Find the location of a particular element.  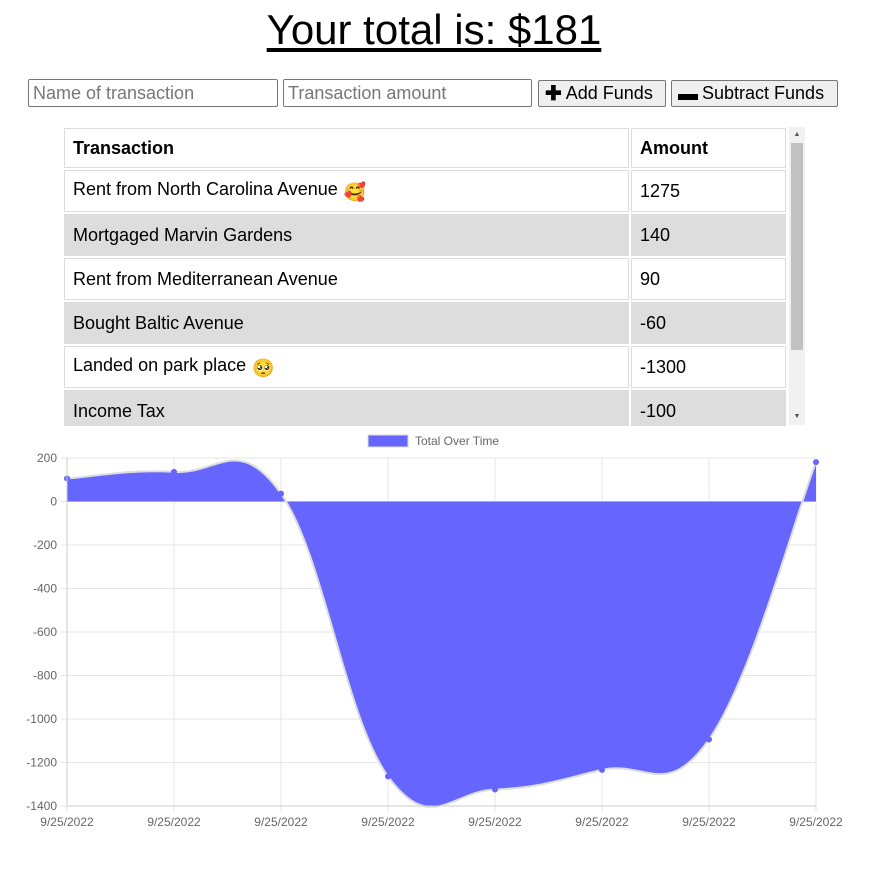

plus-icon: ✚ is located at coordinates (553, 93).